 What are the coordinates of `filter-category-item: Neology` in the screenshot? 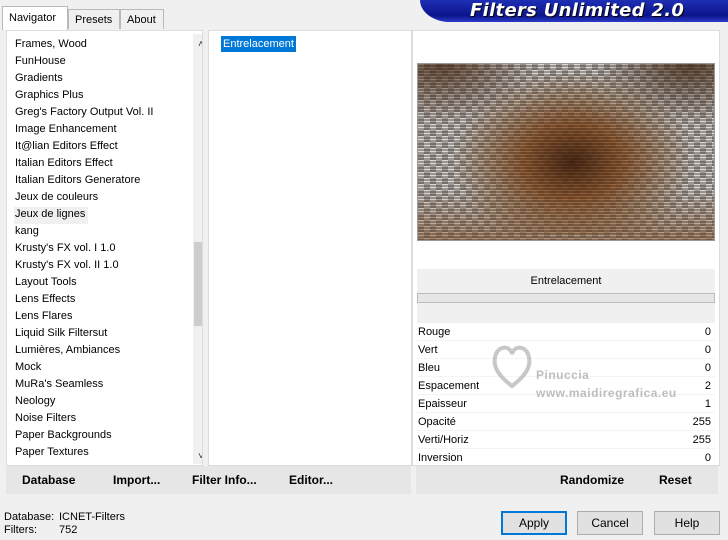 It's located at (84, 402).